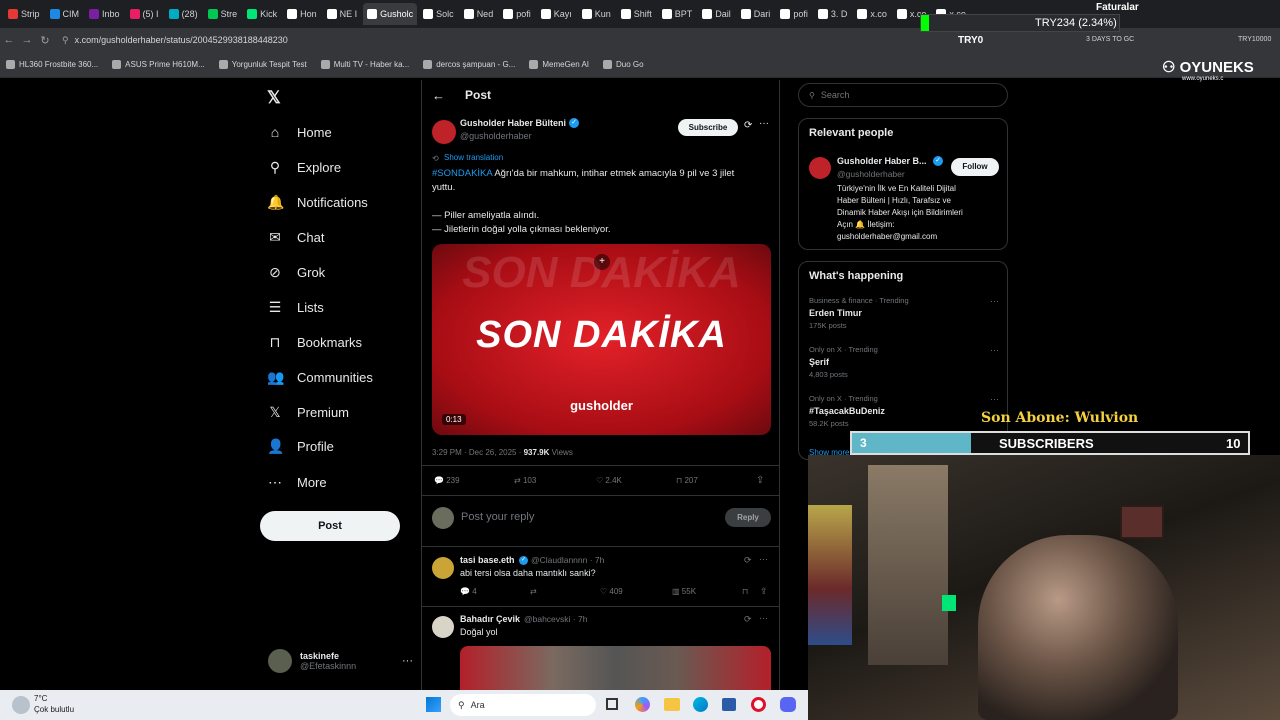 Image resolution: width=1280 pixels, height=720 pixels. What do you see at coordinates (45, 40) in the screenshot?
I see `reload-icon: ↻` at bounding box center [45, 40].